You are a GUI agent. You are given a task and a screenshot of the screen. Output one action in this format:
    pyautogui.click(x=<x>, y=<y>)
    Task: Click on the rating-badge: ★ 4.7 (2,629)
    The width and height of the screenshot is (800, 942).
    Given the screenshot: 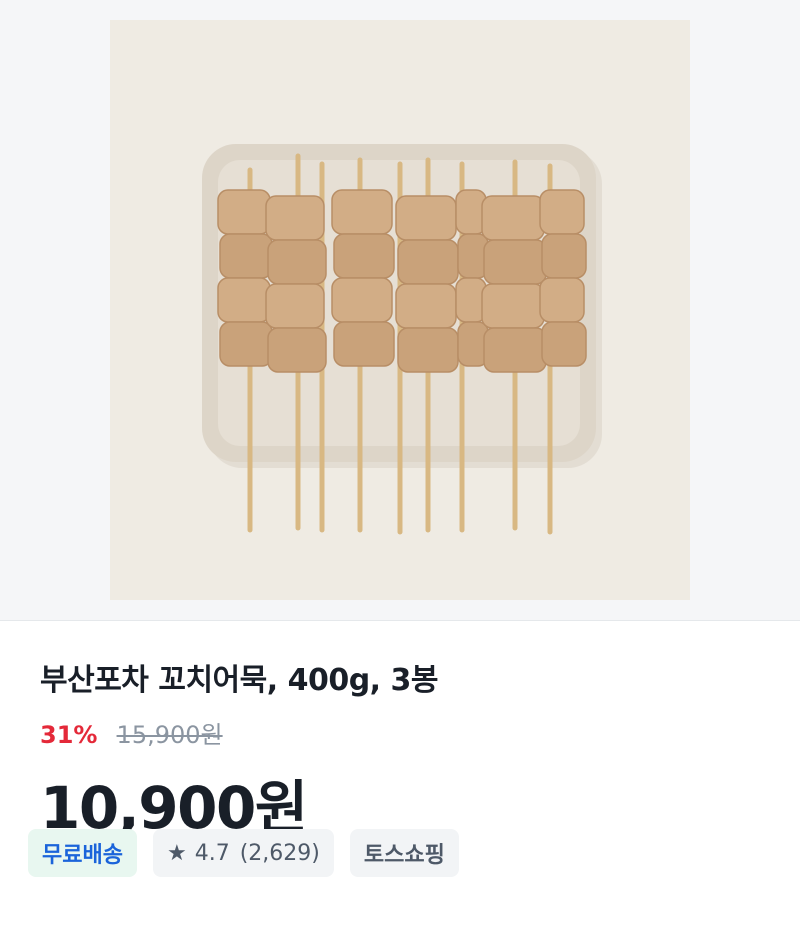 What is the action you would take?
    pyautogui.click(x=243, y=853)
    